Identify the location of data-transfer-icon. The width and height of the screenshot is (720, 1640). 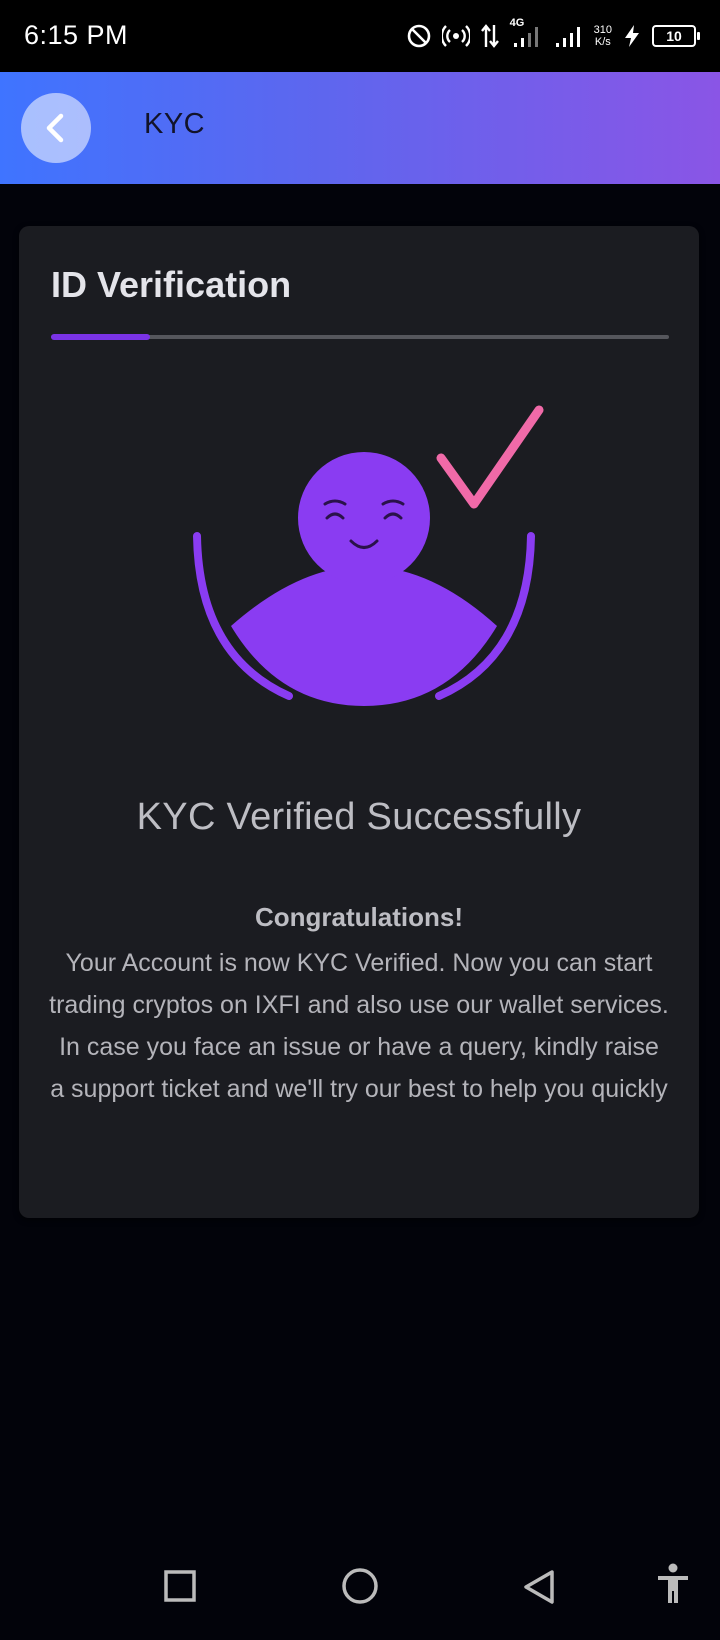
(489, 36).